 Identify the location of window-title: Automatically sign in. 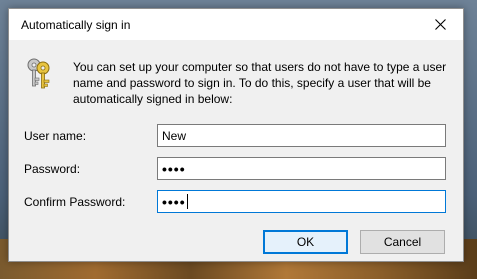
(76, 25).